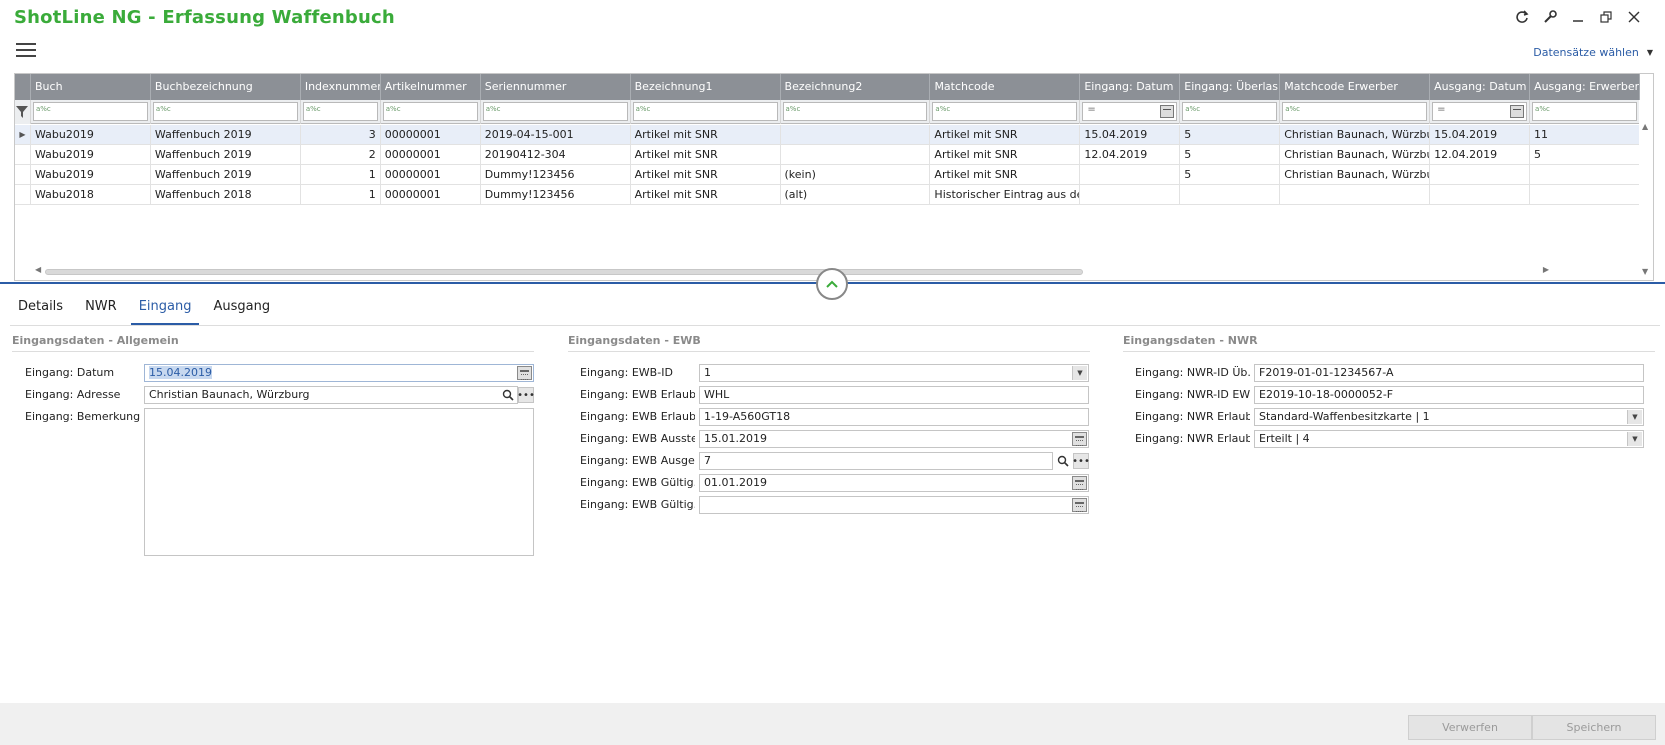  What do you see at coordinates (706, 87) in the screenshot?
I see `column-header: Bezeichnung1` at bounding box center [706, 87].